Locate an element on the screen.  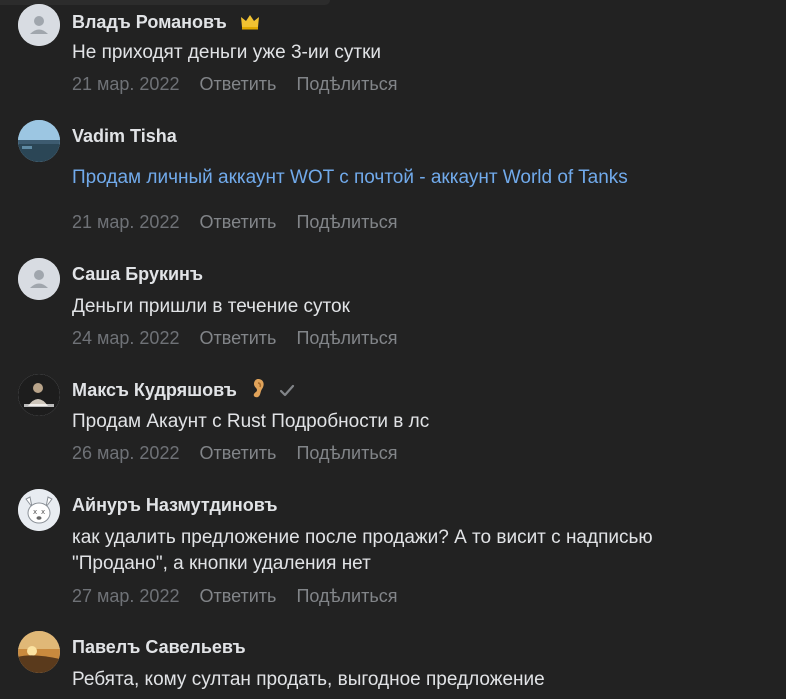
author-name: Павелъ Савельевъ is located at coordinates (159, 647).